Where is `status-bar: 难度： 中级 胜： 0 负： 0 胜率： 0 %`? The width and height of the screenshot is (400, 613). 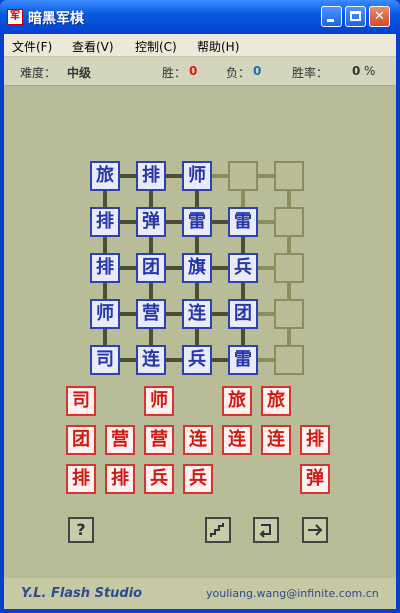 status-bar: 难度： 中级 胜： 0 负： 0 胜率： 0 % is located at coordinates (200, 71).